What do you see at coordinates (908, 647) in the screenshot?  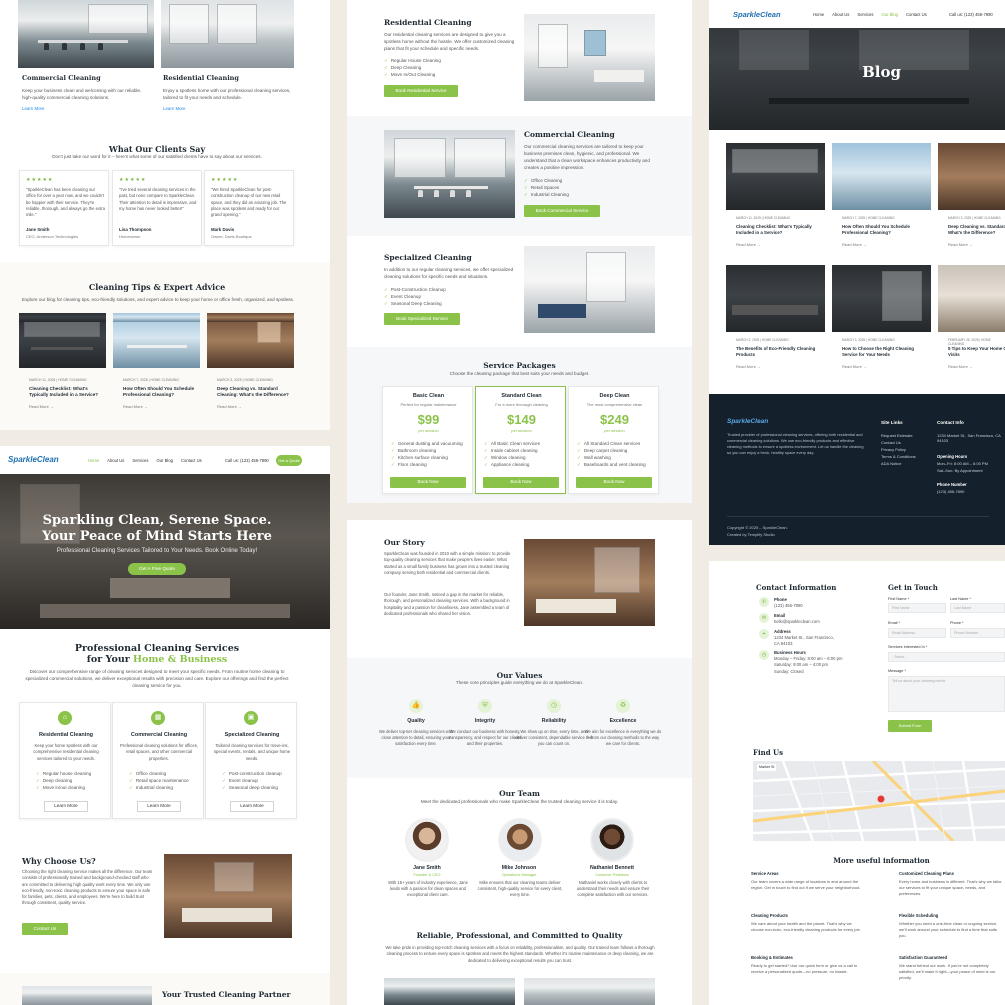 I see `services-label: Services Interested In *` at bounding box center [908, 647].